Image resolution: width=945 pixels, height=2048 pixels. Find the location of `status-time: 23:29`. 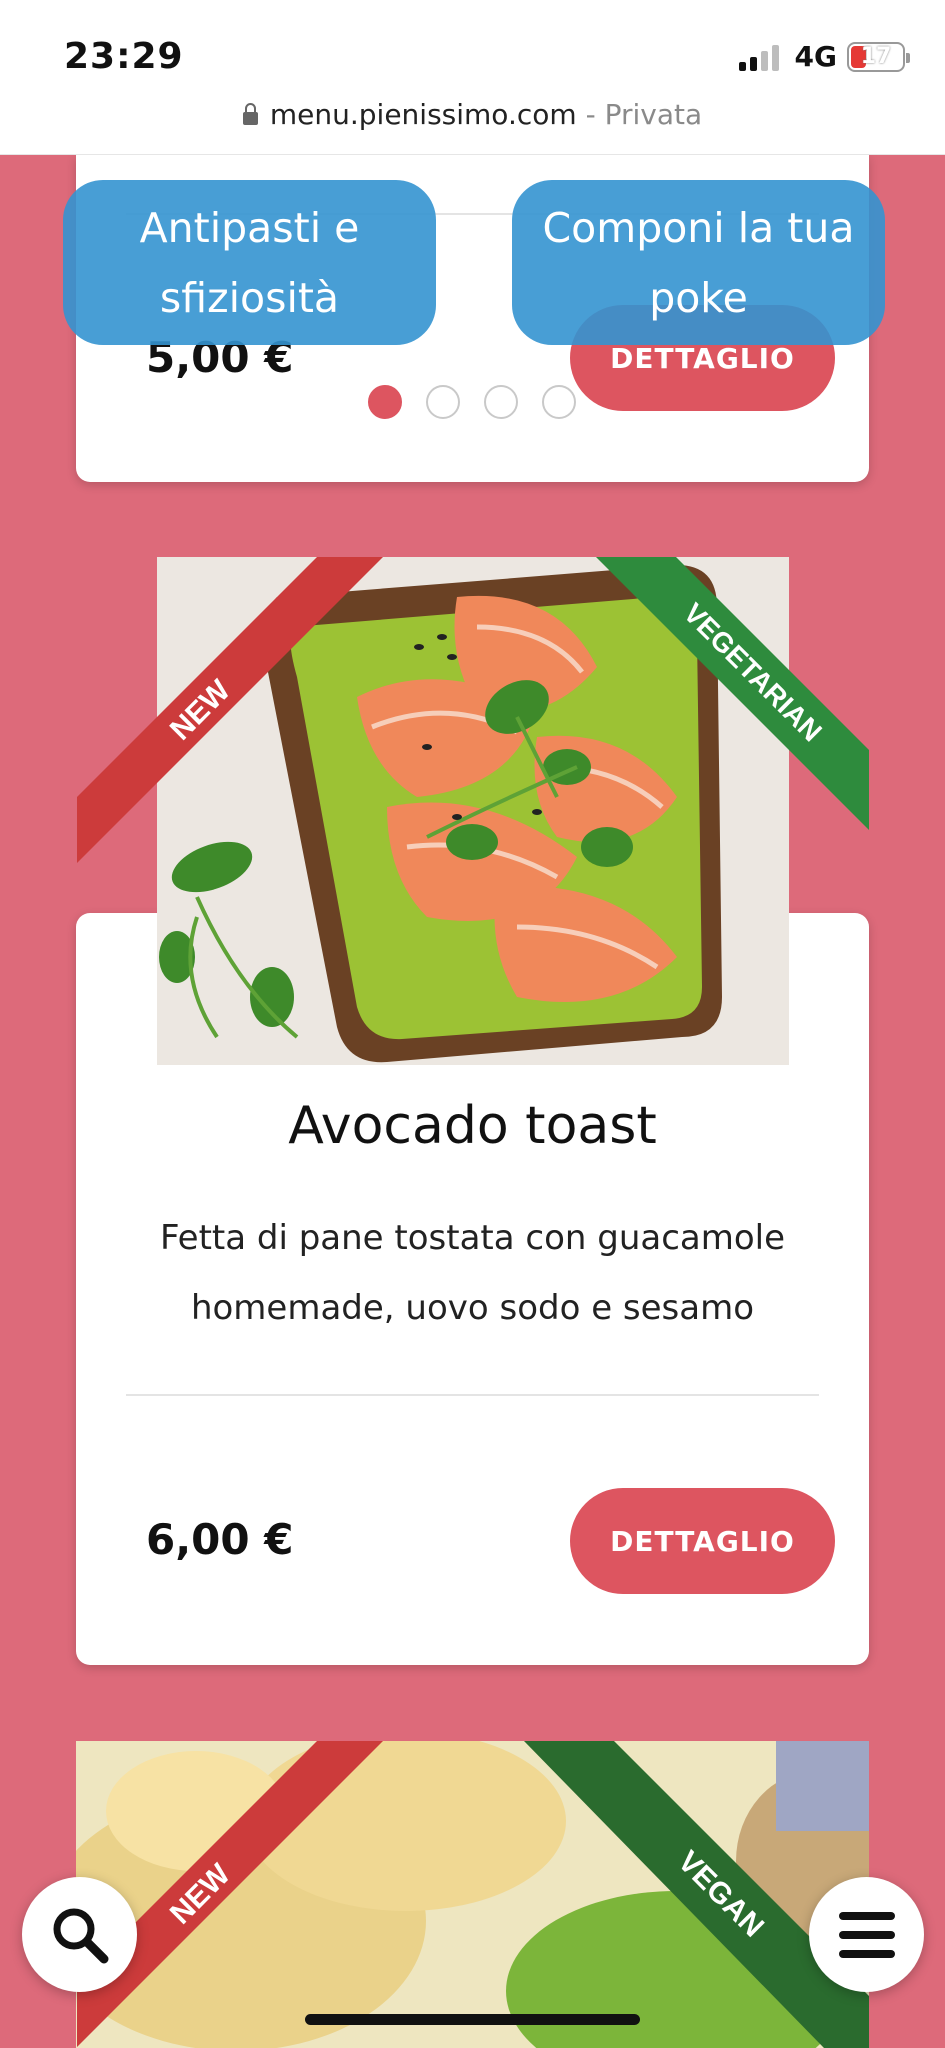

status-time: 23:29 is located at coordinates (124, 56).